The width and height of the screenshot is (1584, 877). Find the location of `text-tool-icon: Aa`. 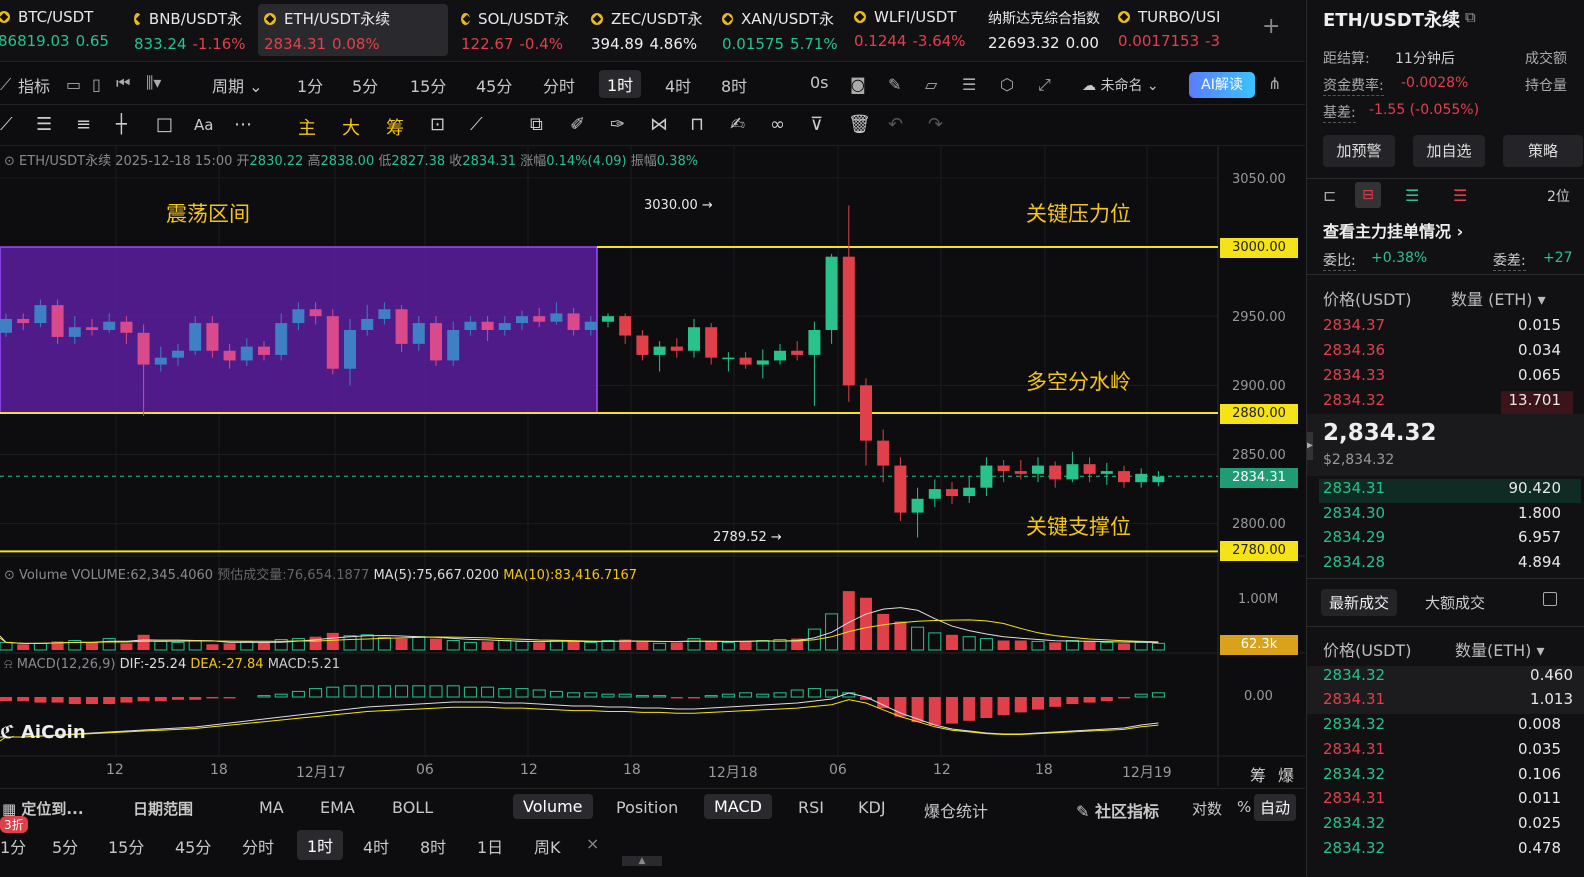

text-tool-icon: Aa is located at coordinates (203, 125).